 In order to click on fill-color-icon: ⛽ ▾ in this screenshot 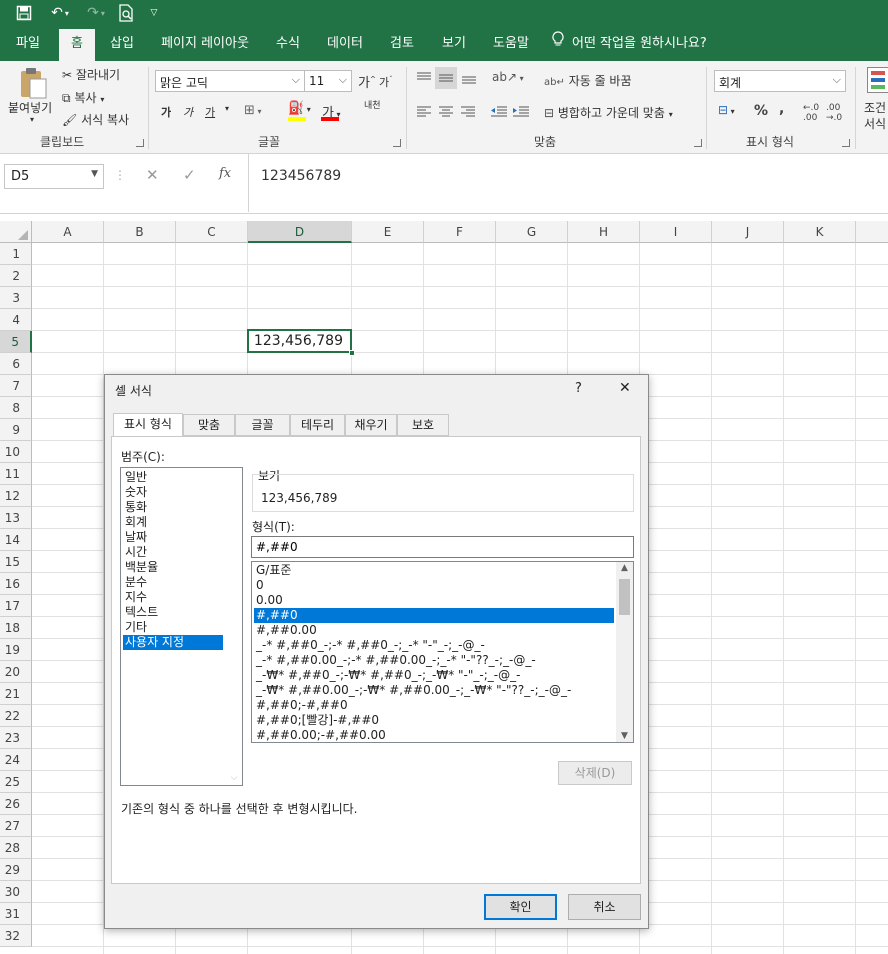, I will do `click(299, 108)`.